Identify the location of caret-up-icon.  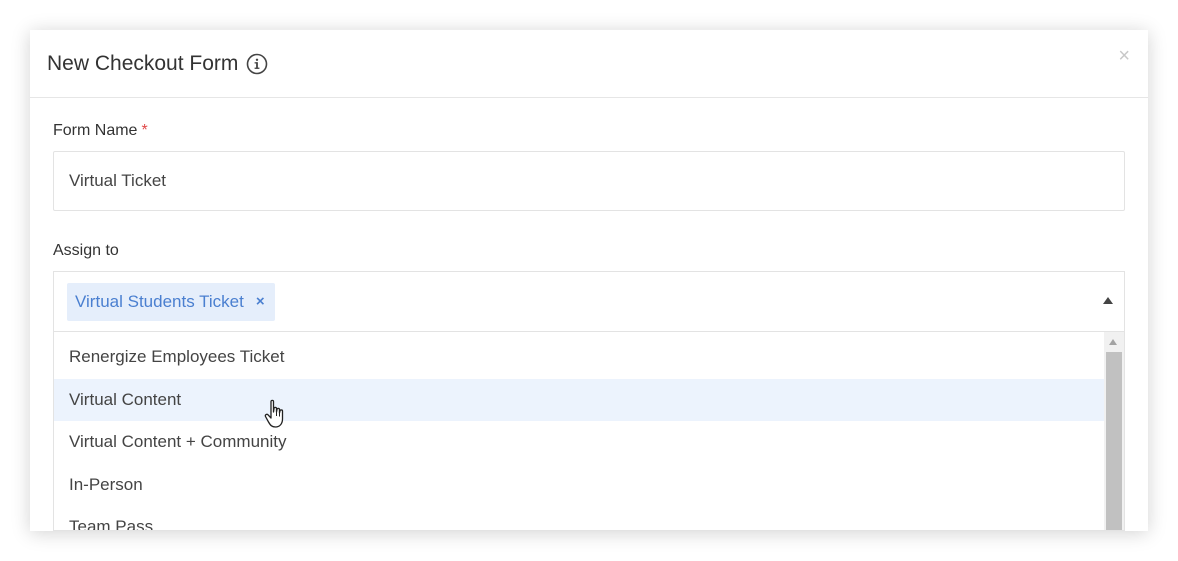
(1108, 300).